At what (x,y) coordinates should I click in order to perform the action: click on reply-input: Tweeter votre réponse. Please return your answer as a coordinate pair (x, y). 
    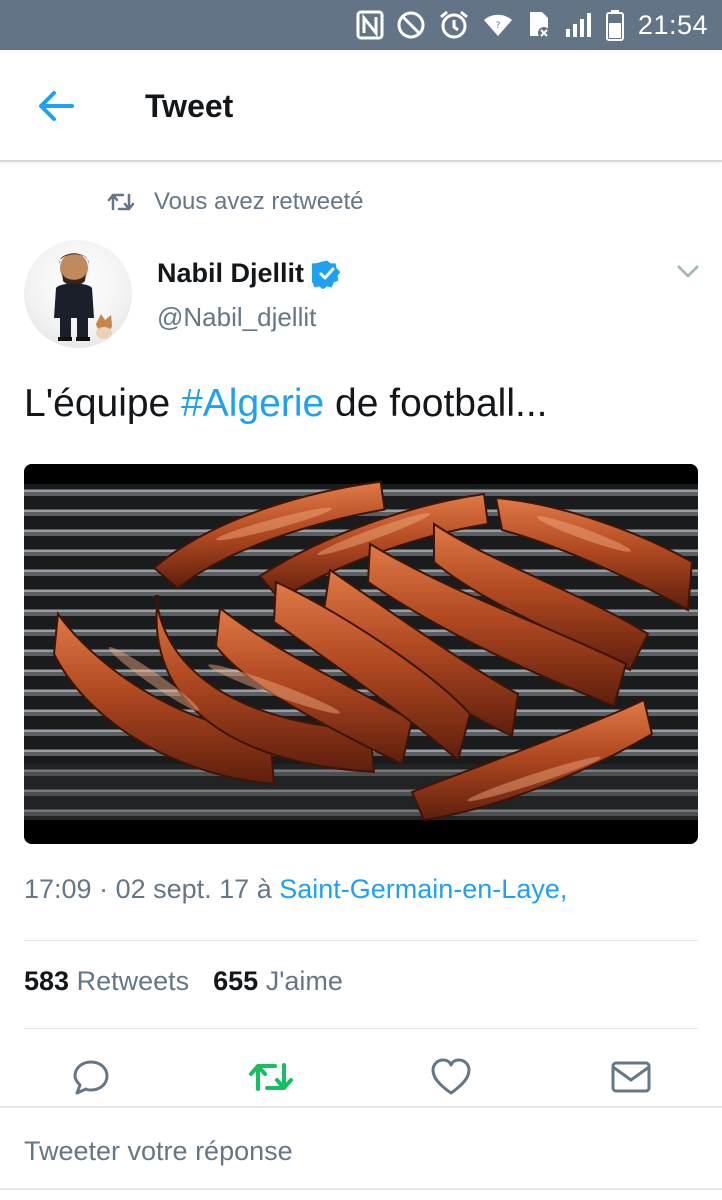
    Looking at the image, I should click on (158, 1151).